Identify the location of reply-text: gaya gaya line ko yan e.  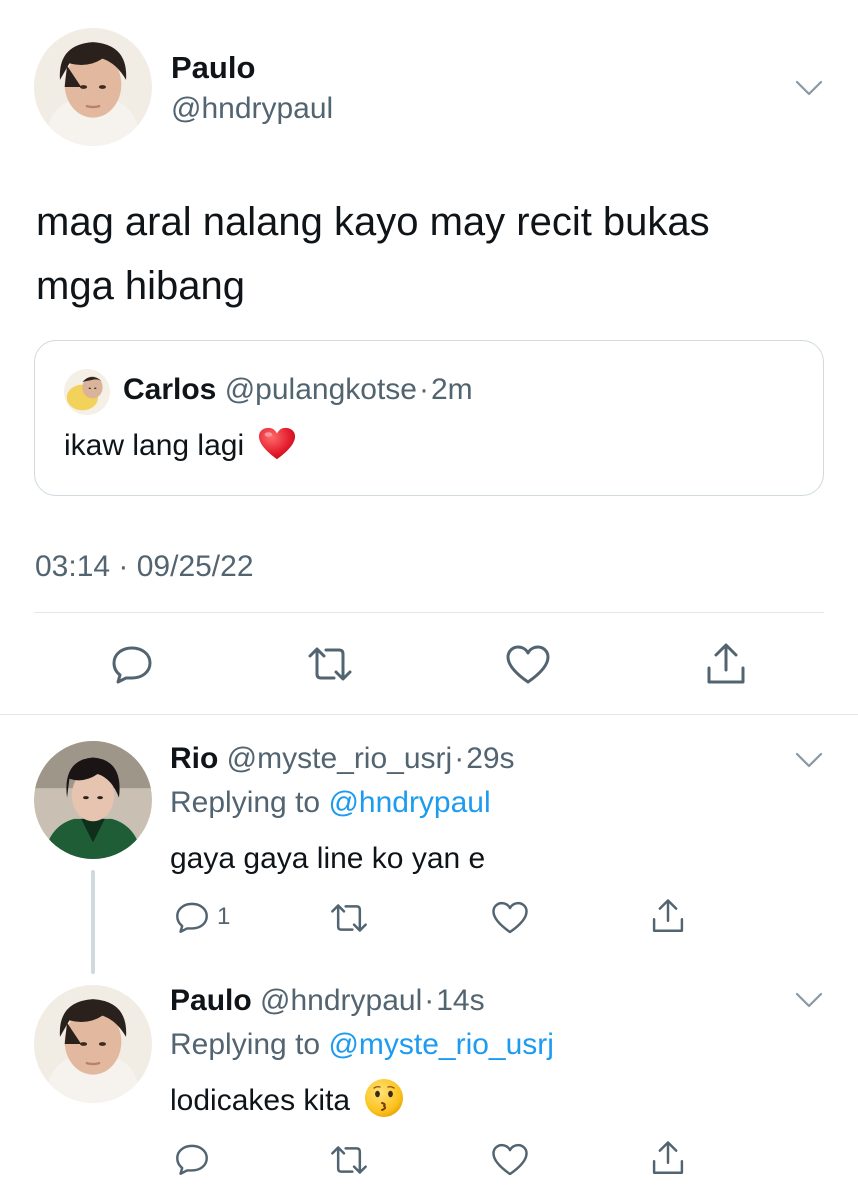
(328, 858).